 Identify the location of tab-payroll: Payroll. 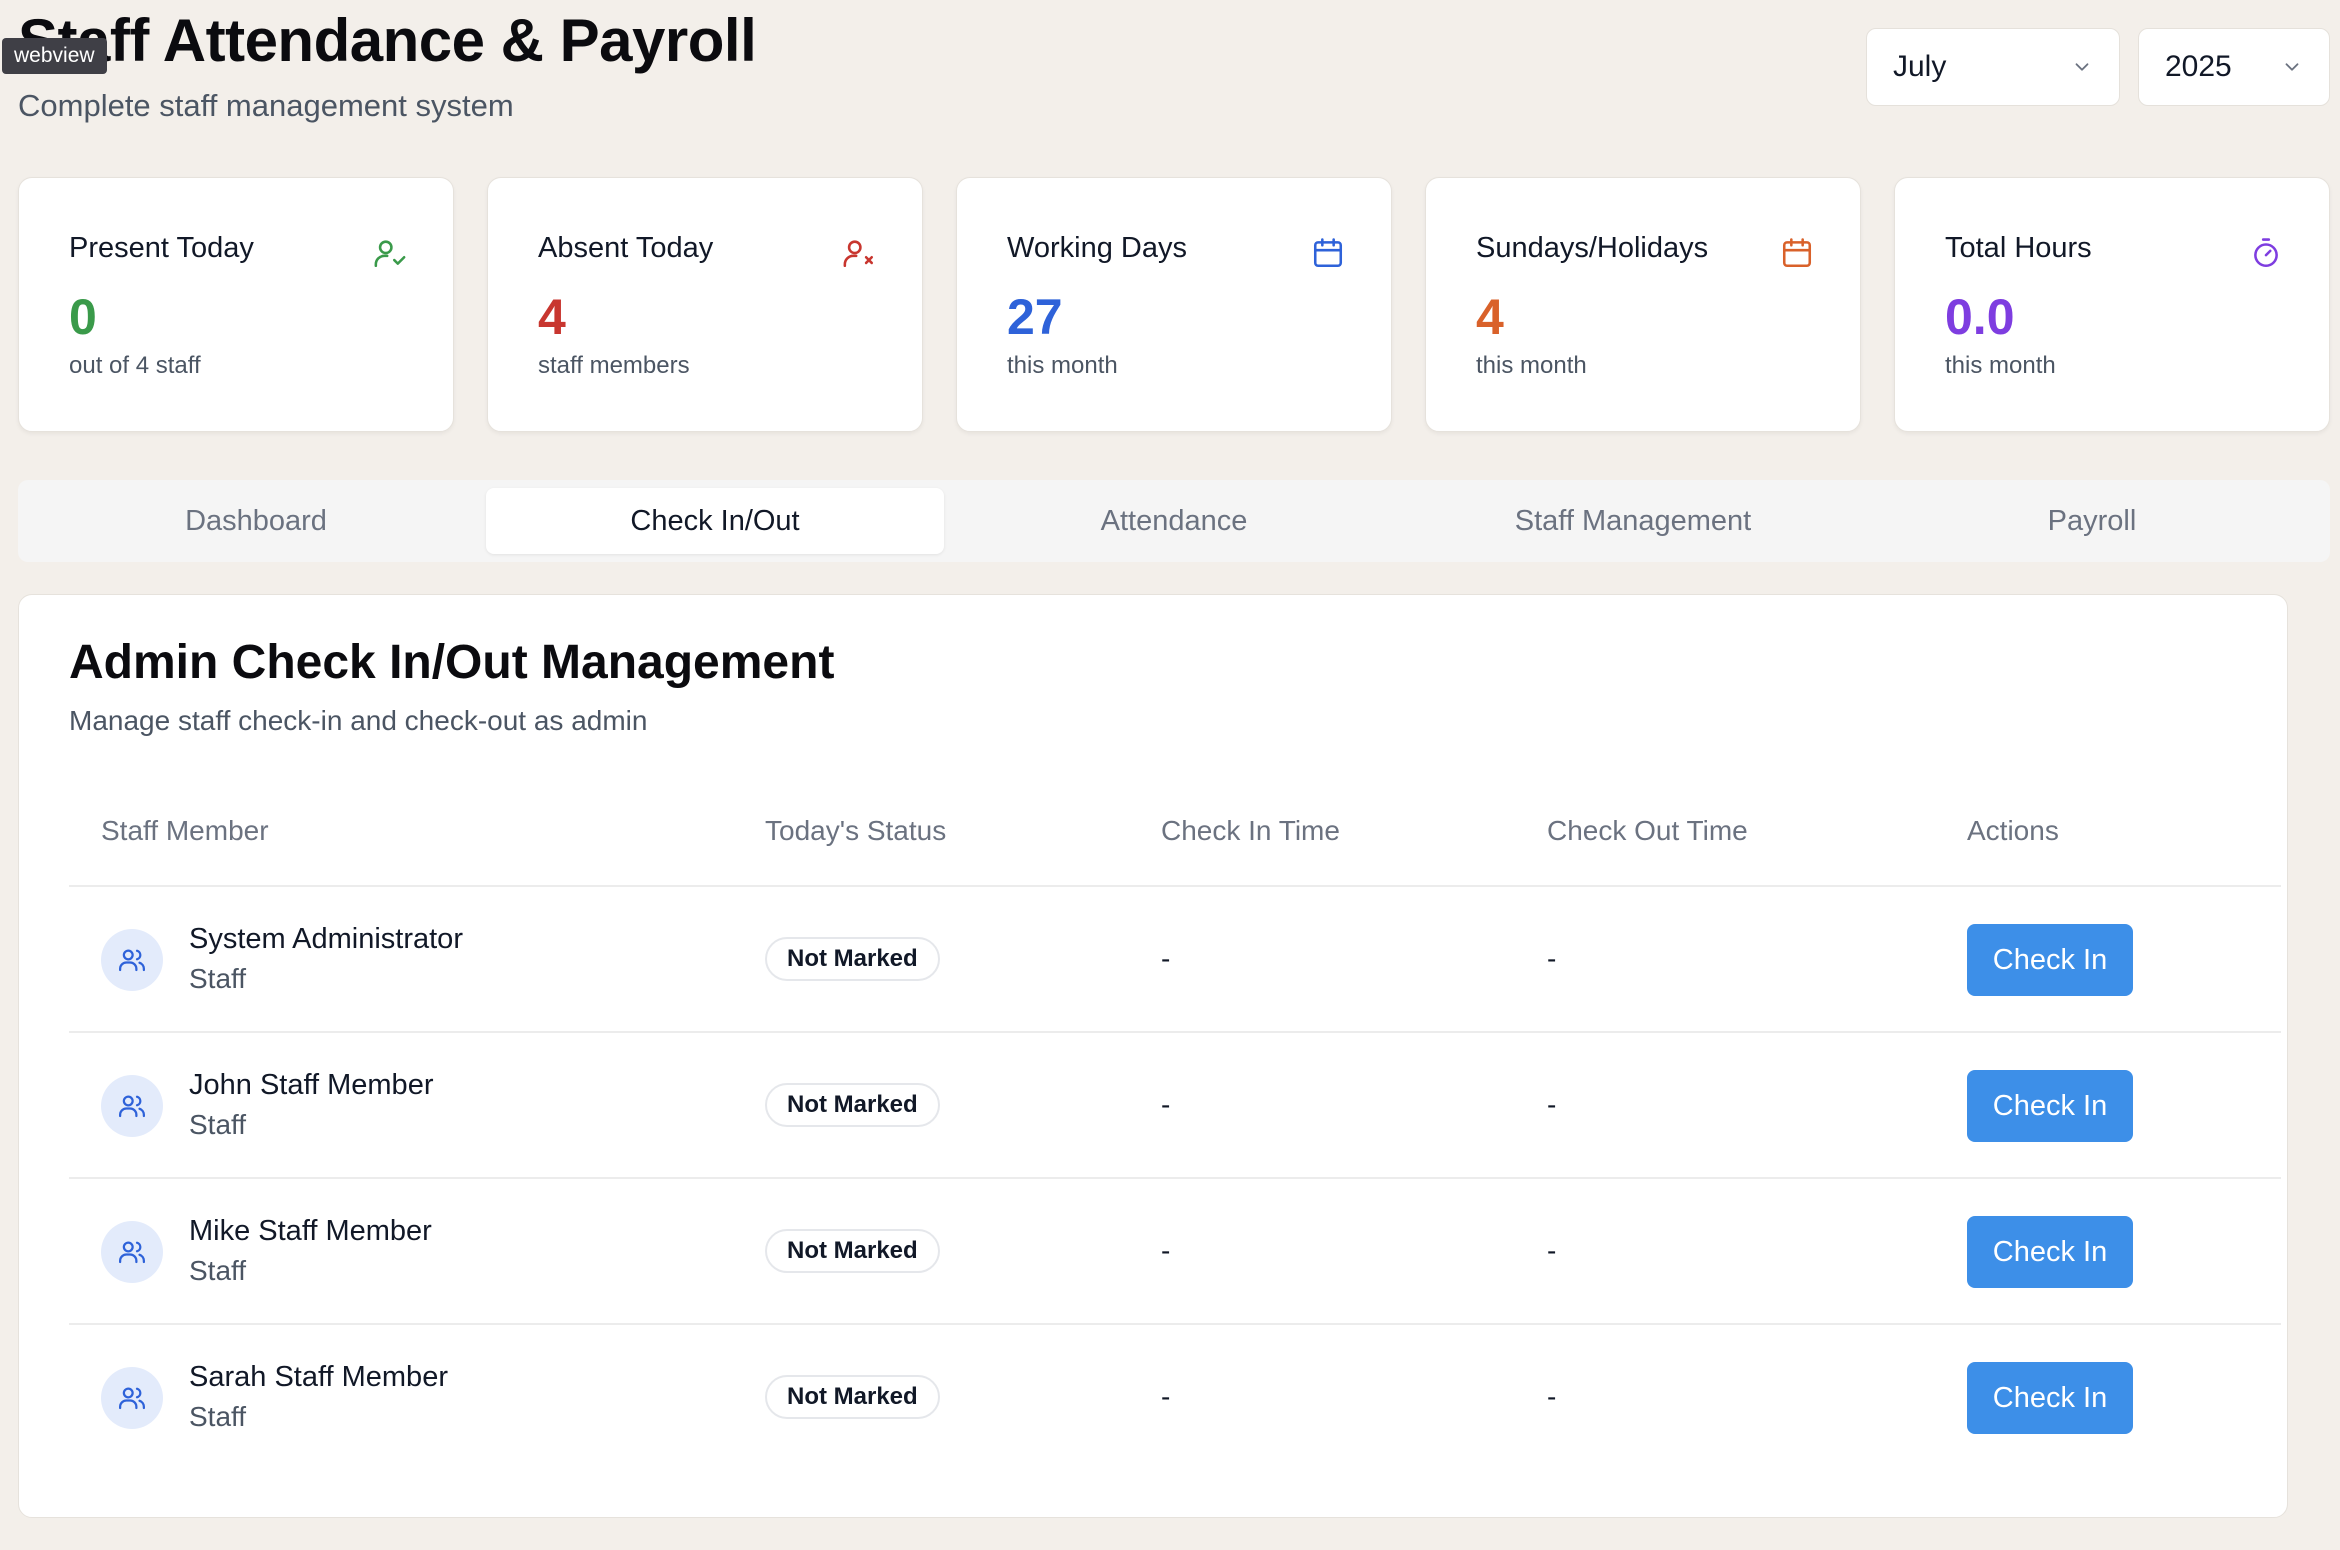
(2092, 521).